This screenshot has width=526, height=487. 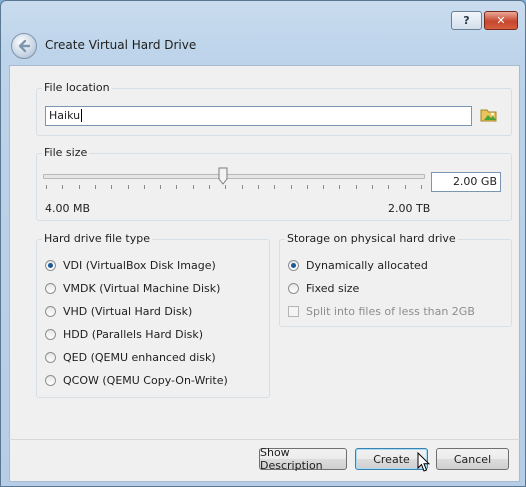 I want to click on back-arrow-icon, so click(x=24, y=46).